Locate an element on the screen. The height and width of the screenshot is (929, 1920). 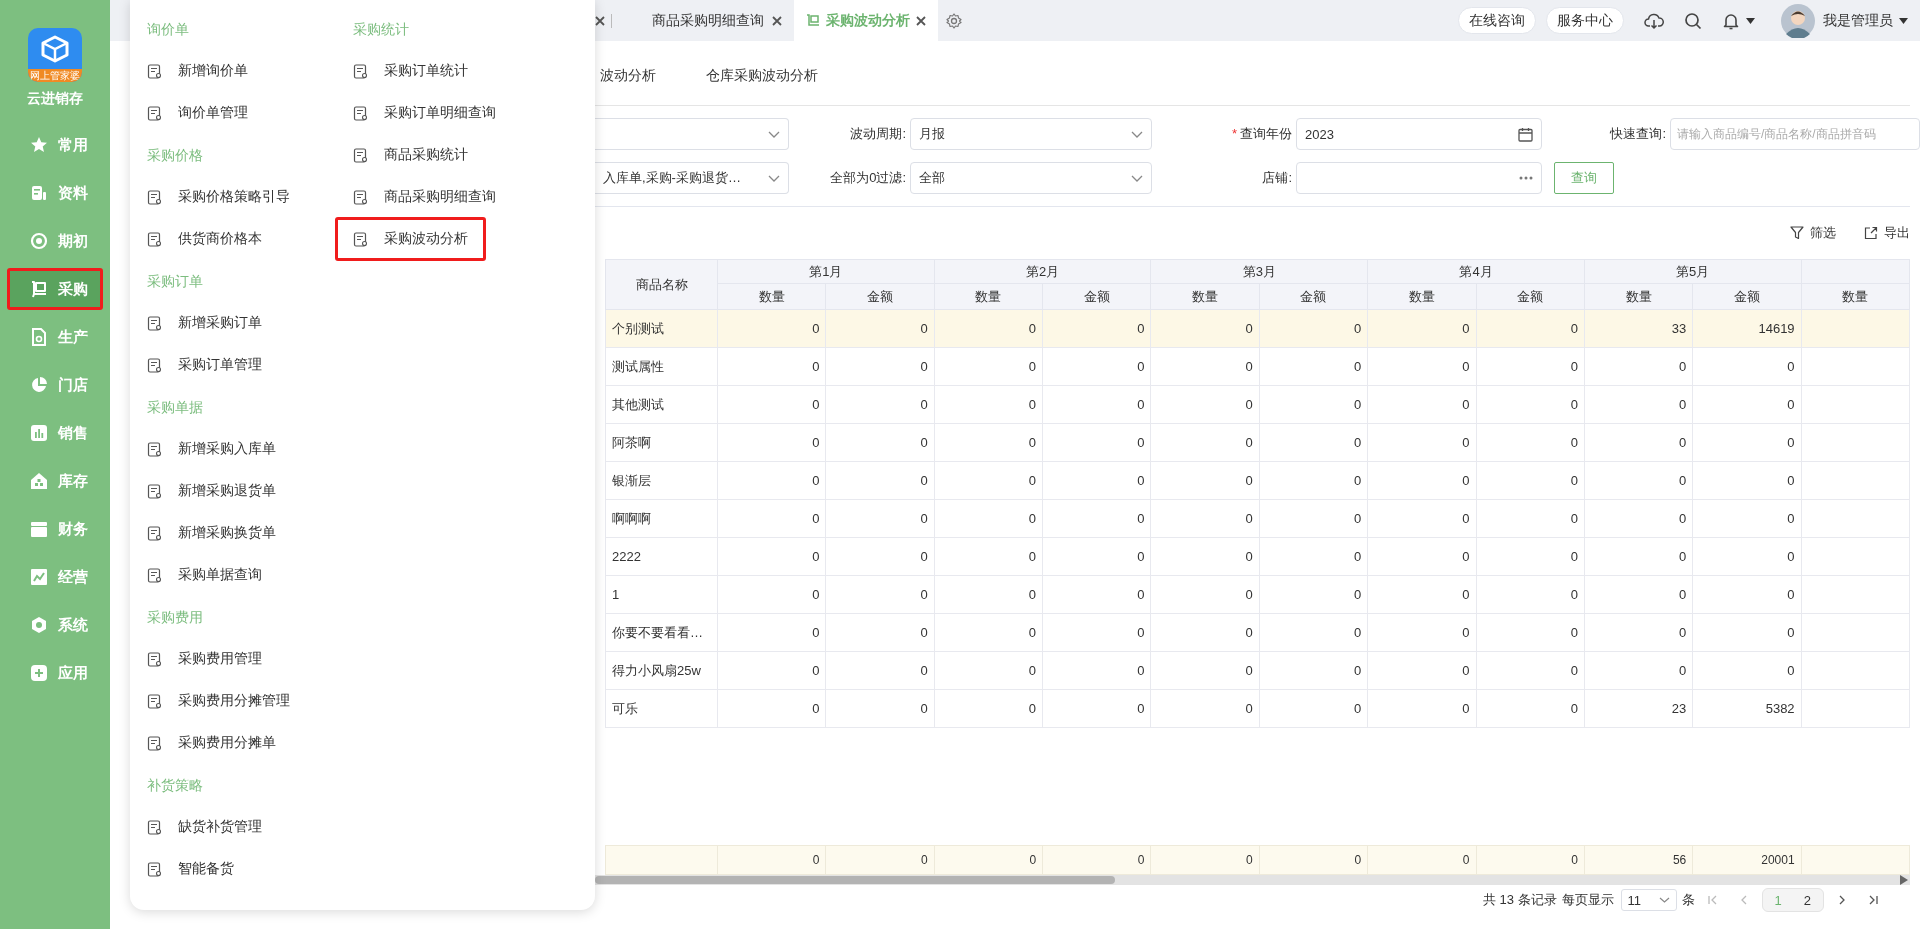
star-icon is located at coordinates (39, 145).